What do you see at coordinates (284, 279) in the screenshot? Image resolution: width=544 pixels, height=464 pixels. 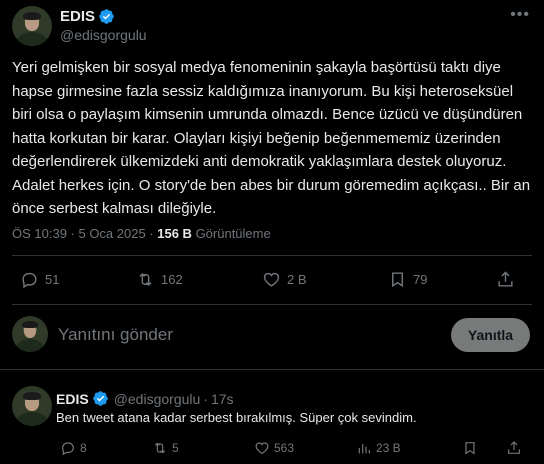 I see `like-action-button: 2 B` at bounding box center [284, 279].